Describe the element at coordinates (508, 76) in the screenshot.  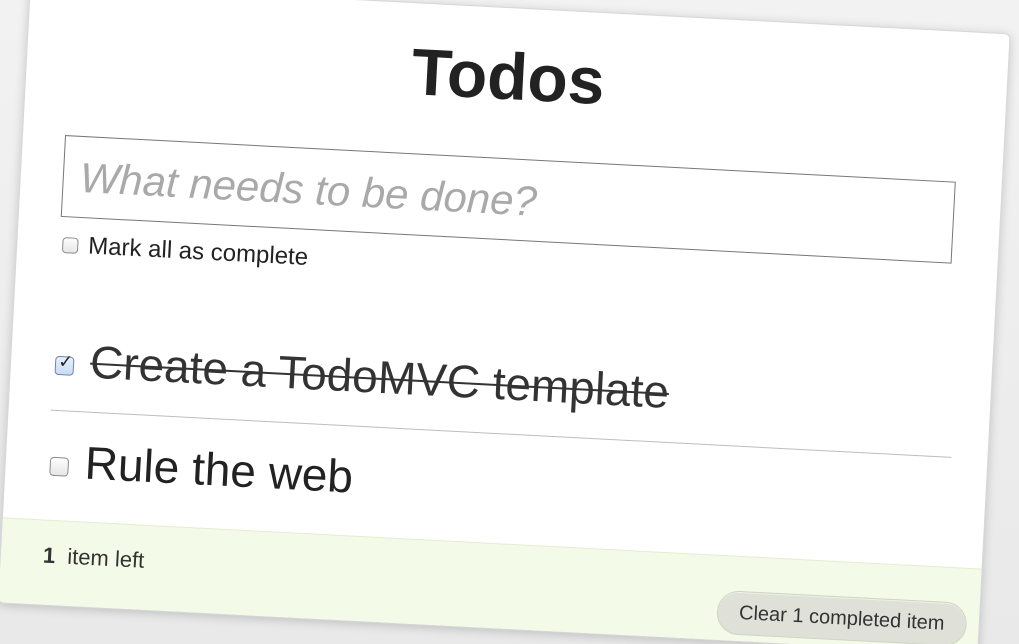
I see `page-title: Todos` at that location.